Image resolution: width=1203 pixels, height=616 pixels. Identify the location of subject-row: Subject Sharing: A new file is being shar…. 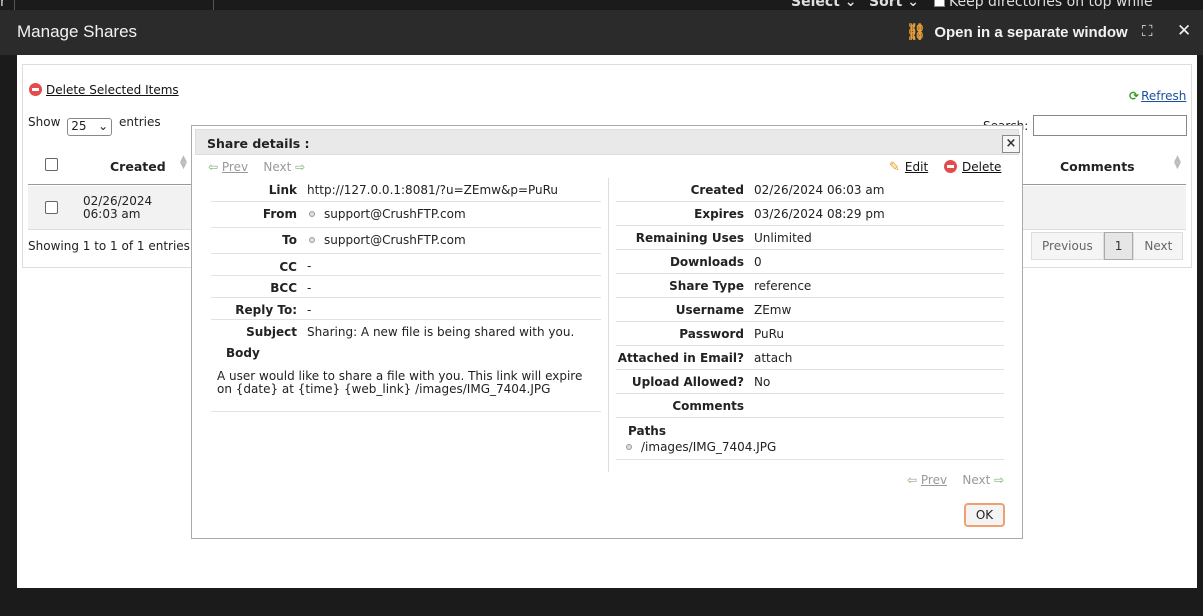
(410, 332).